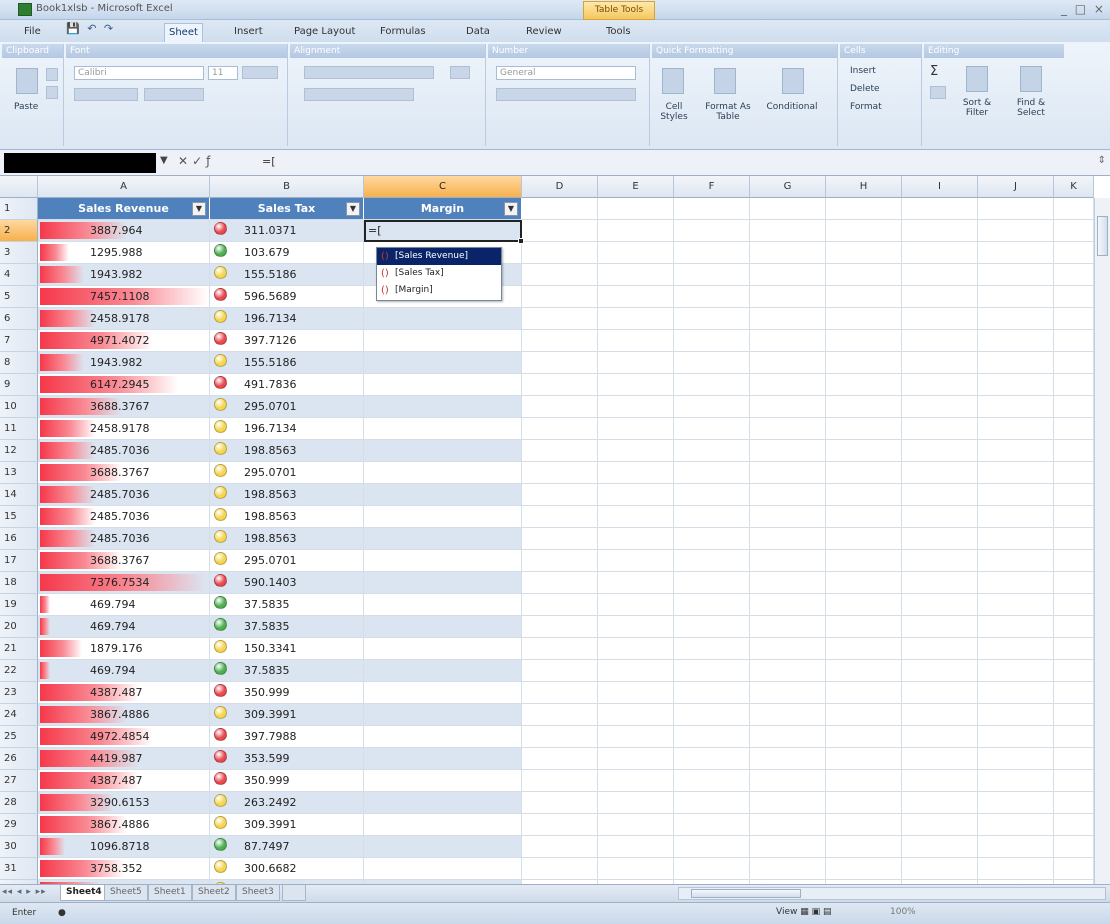 This screenshot has width=1110, height=924. Describe the element at coordinates (199, 209) in the screenshot. I see `filter-dropdown-icon: ▼` at that location.